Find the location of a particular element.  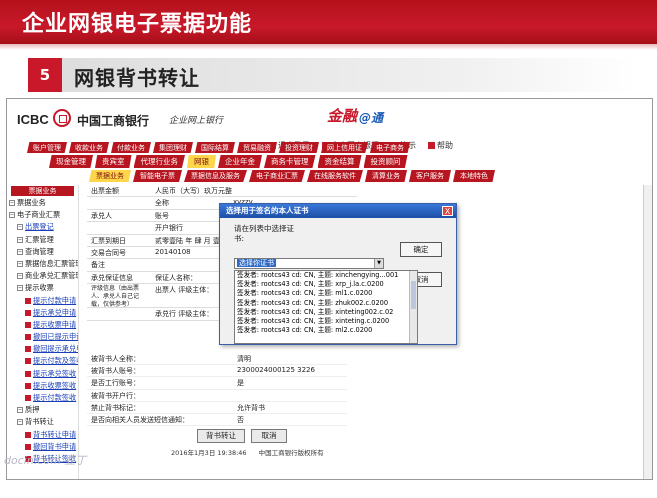

ok-button: 确定 is located at coordinates (421, 249).